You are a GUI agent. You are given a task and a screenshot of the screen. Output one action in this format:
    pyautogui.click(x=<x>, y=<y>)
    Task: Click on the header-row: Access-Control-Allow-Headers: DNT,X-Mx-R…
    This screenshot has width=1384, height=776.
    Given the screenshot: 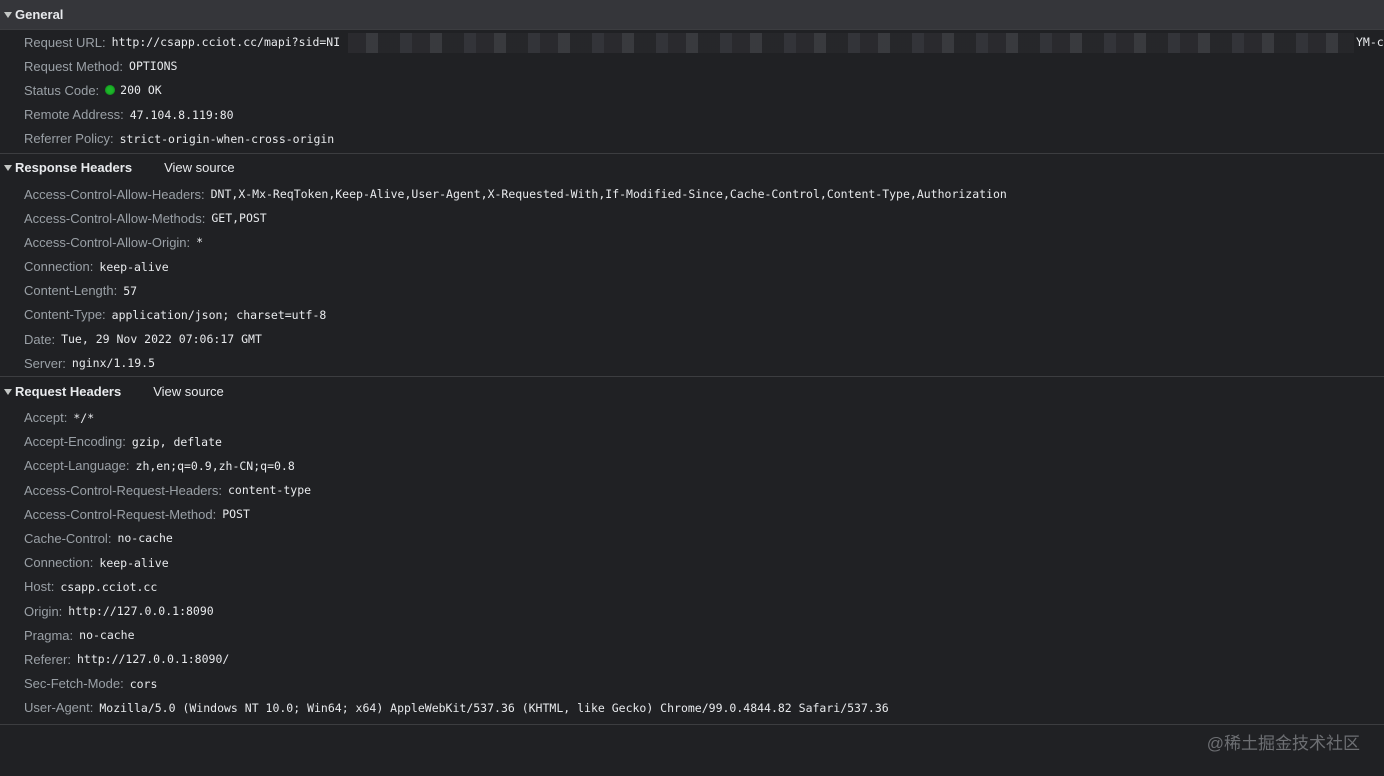 What is the action you would take?
    pyautogui.click(x=704, y=194)
    